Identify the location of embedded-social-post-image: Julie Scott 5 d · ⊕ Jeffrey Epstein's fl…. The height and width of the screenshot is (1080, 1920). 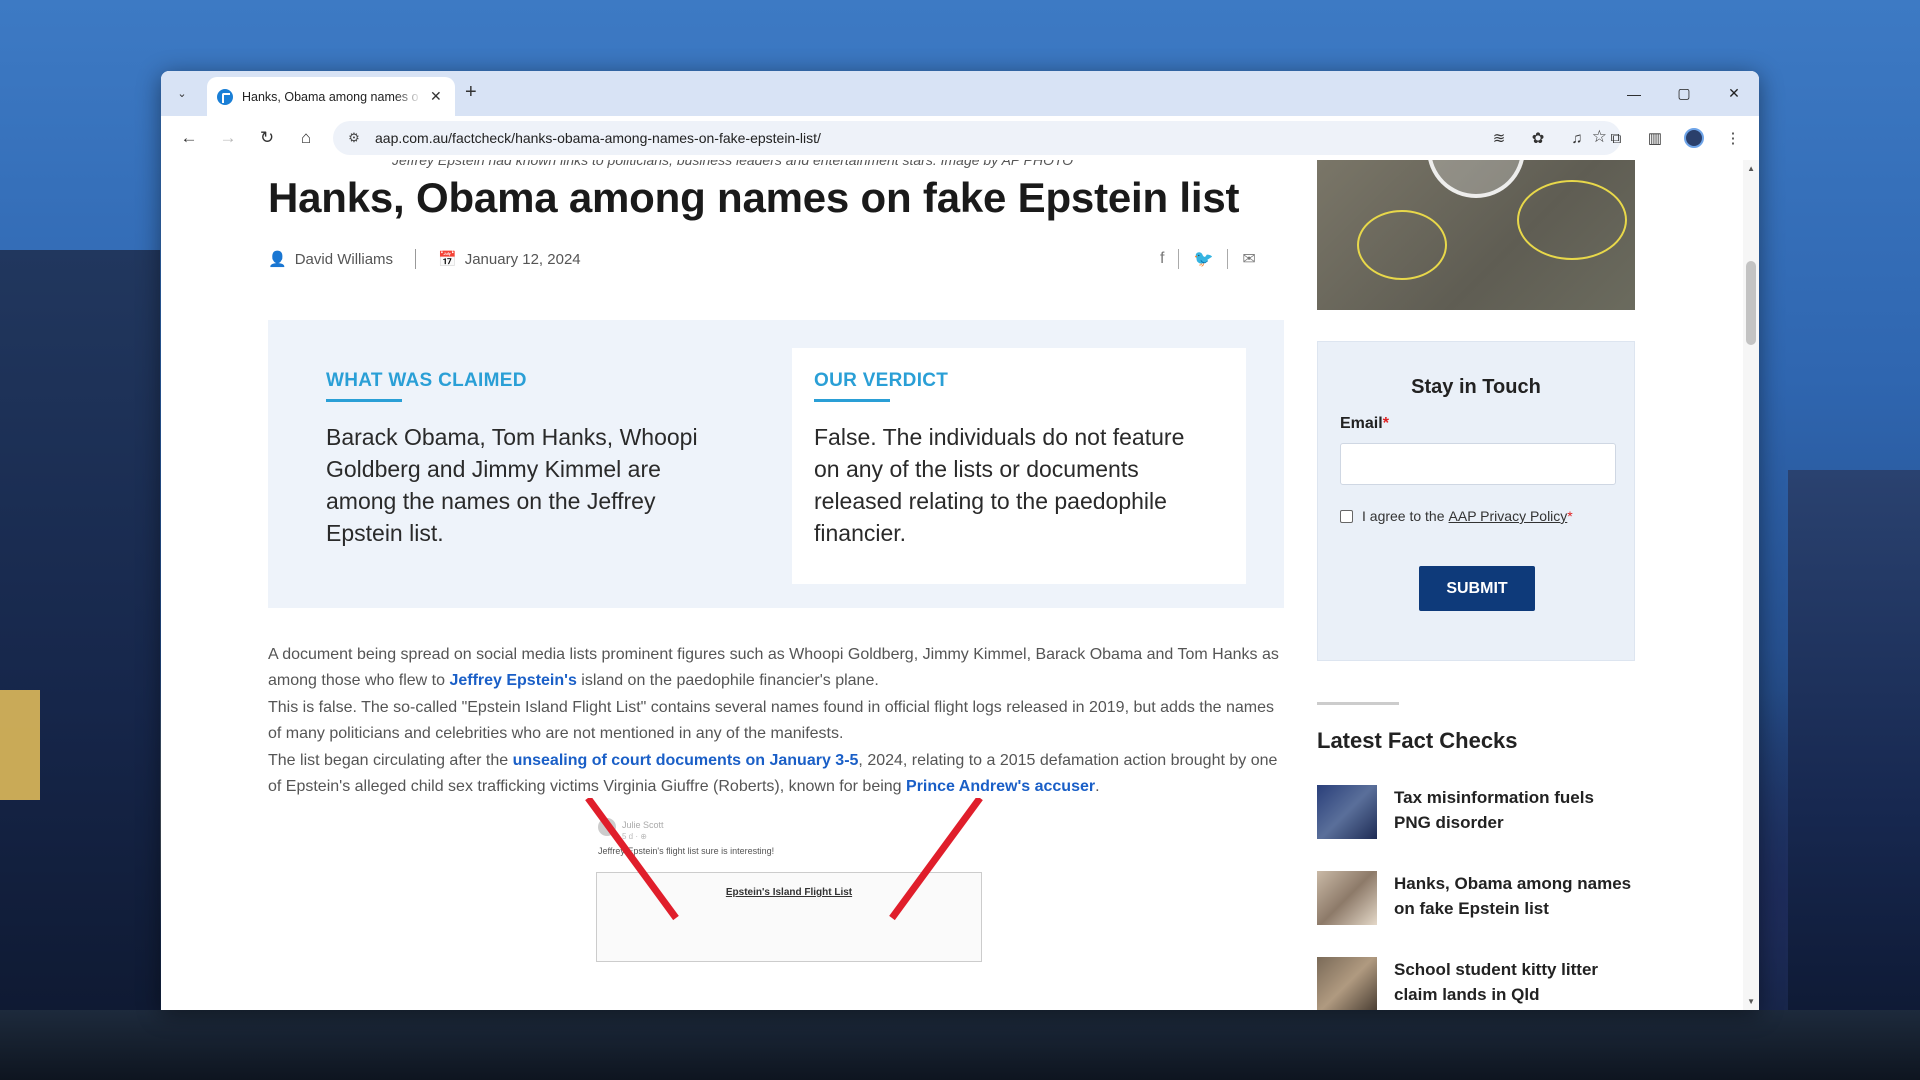
(784, 904).